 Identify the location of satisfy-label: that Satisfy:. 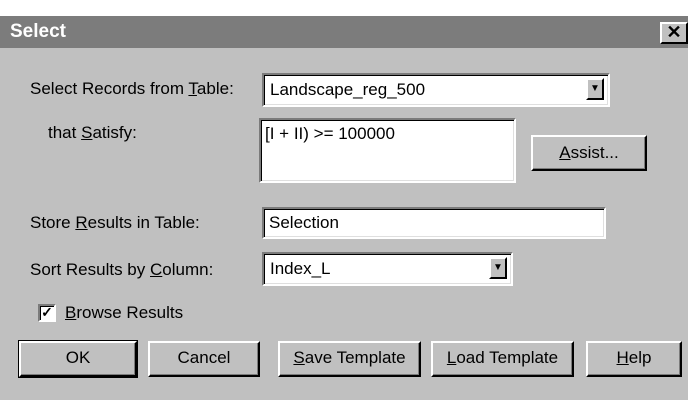
(92, 132).